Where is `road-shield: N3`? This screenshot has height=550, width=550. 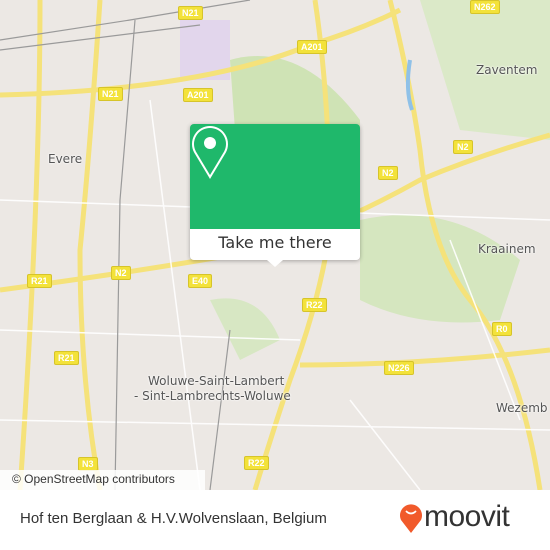
road-shield: N3 is located at coordinates (88, 464).